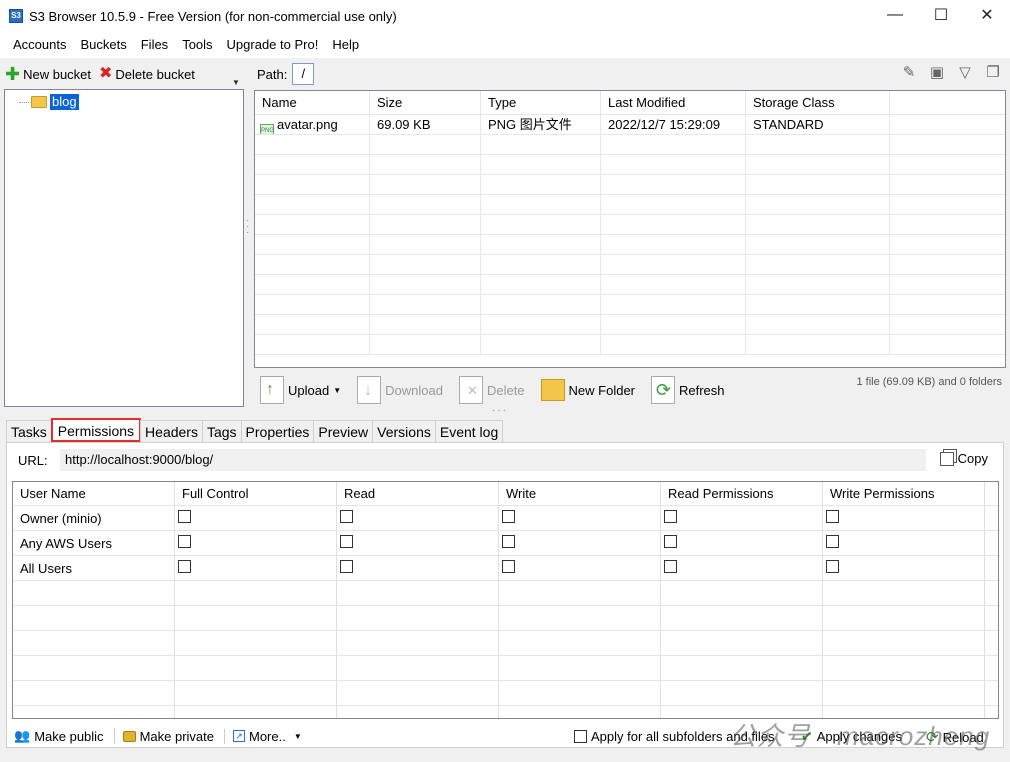 This screenshot has height=762, width=1010. Describe the element at coordinates (273, 45) in the screenshot. I see `menu-upgrade: Upgrade to Pro!` at that location.